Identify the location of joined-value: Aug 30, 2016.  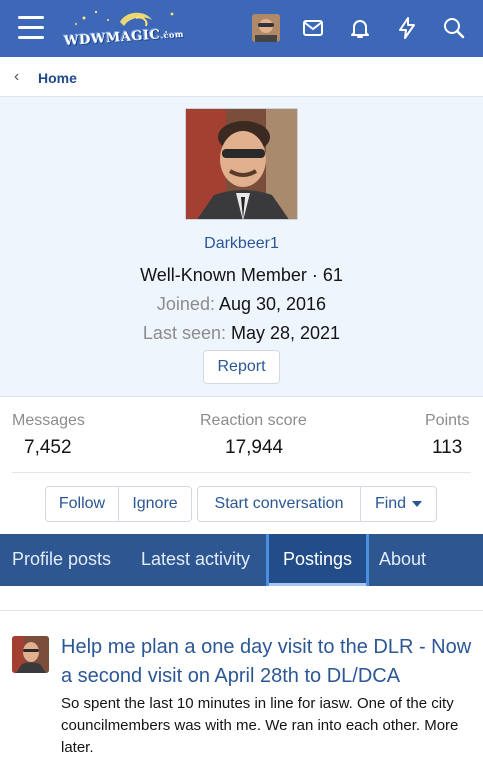
(272, 304).